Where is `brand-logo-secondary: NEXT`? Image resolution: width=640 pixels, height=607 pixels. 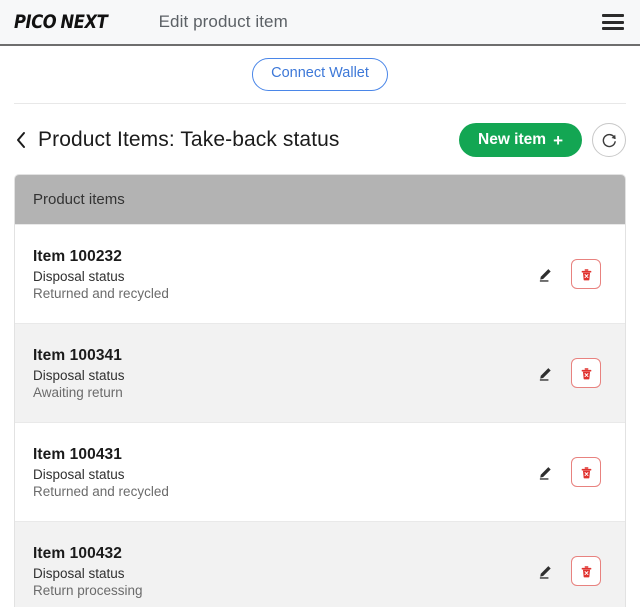
brand-logo-secondary: NEXT is located at coordinates (84, 22).